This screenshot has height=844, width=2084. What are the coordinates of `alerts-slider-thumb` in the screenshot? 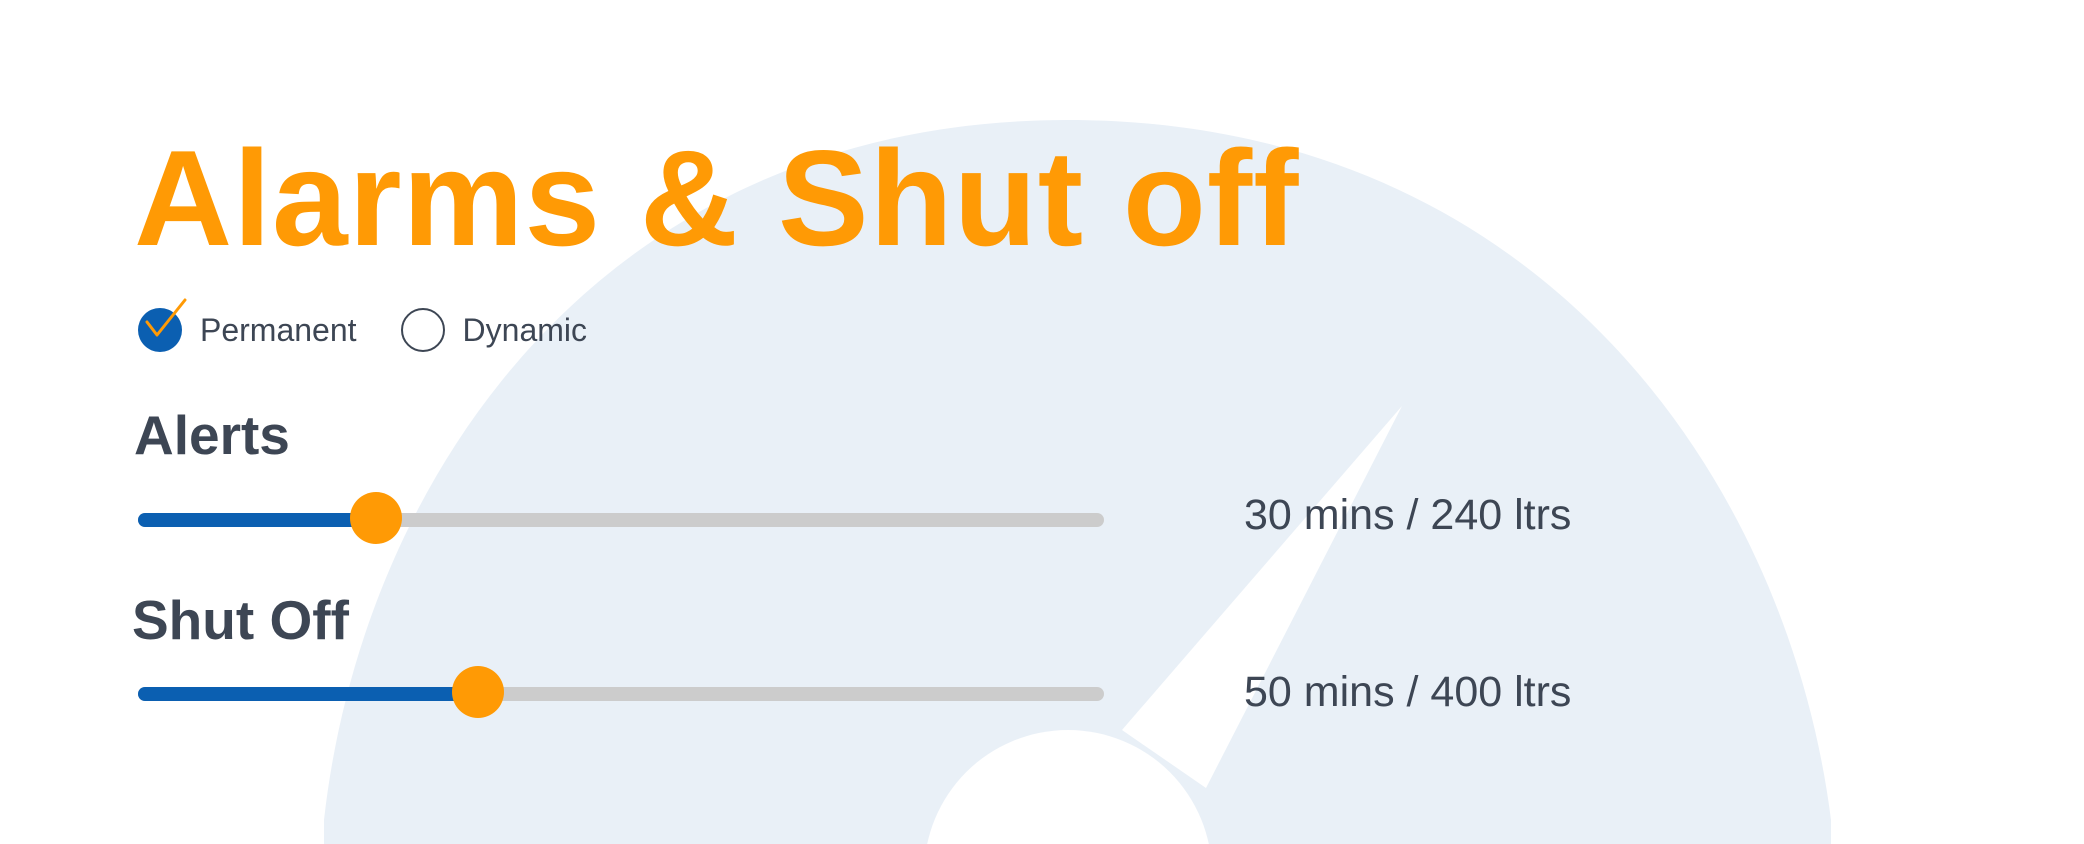 It's located at (375, 518).